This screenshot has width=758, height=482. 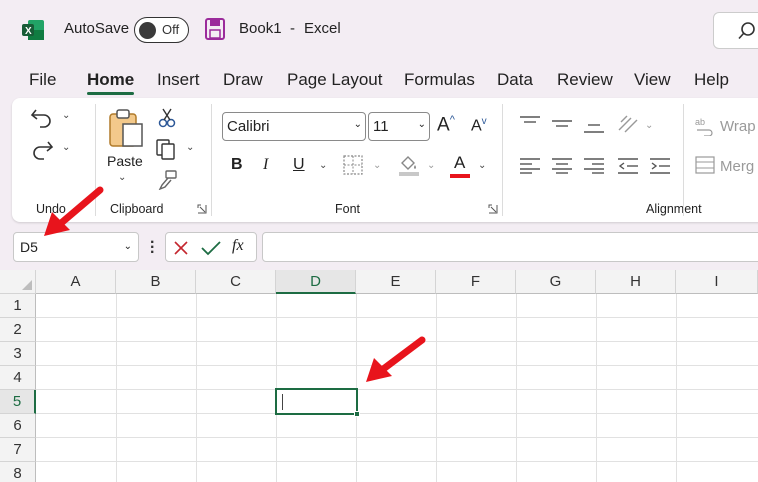 I want to click on clipboard-launcher-icon, so click(x=202, y=209).